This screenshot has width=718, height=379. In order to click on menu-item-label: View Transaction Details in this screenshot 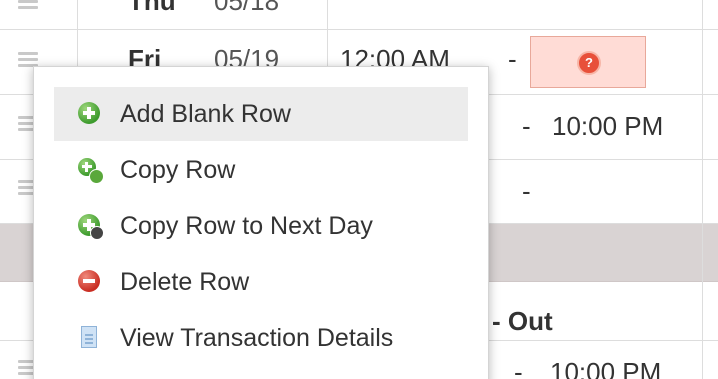, I will do `click(257, 337)`.